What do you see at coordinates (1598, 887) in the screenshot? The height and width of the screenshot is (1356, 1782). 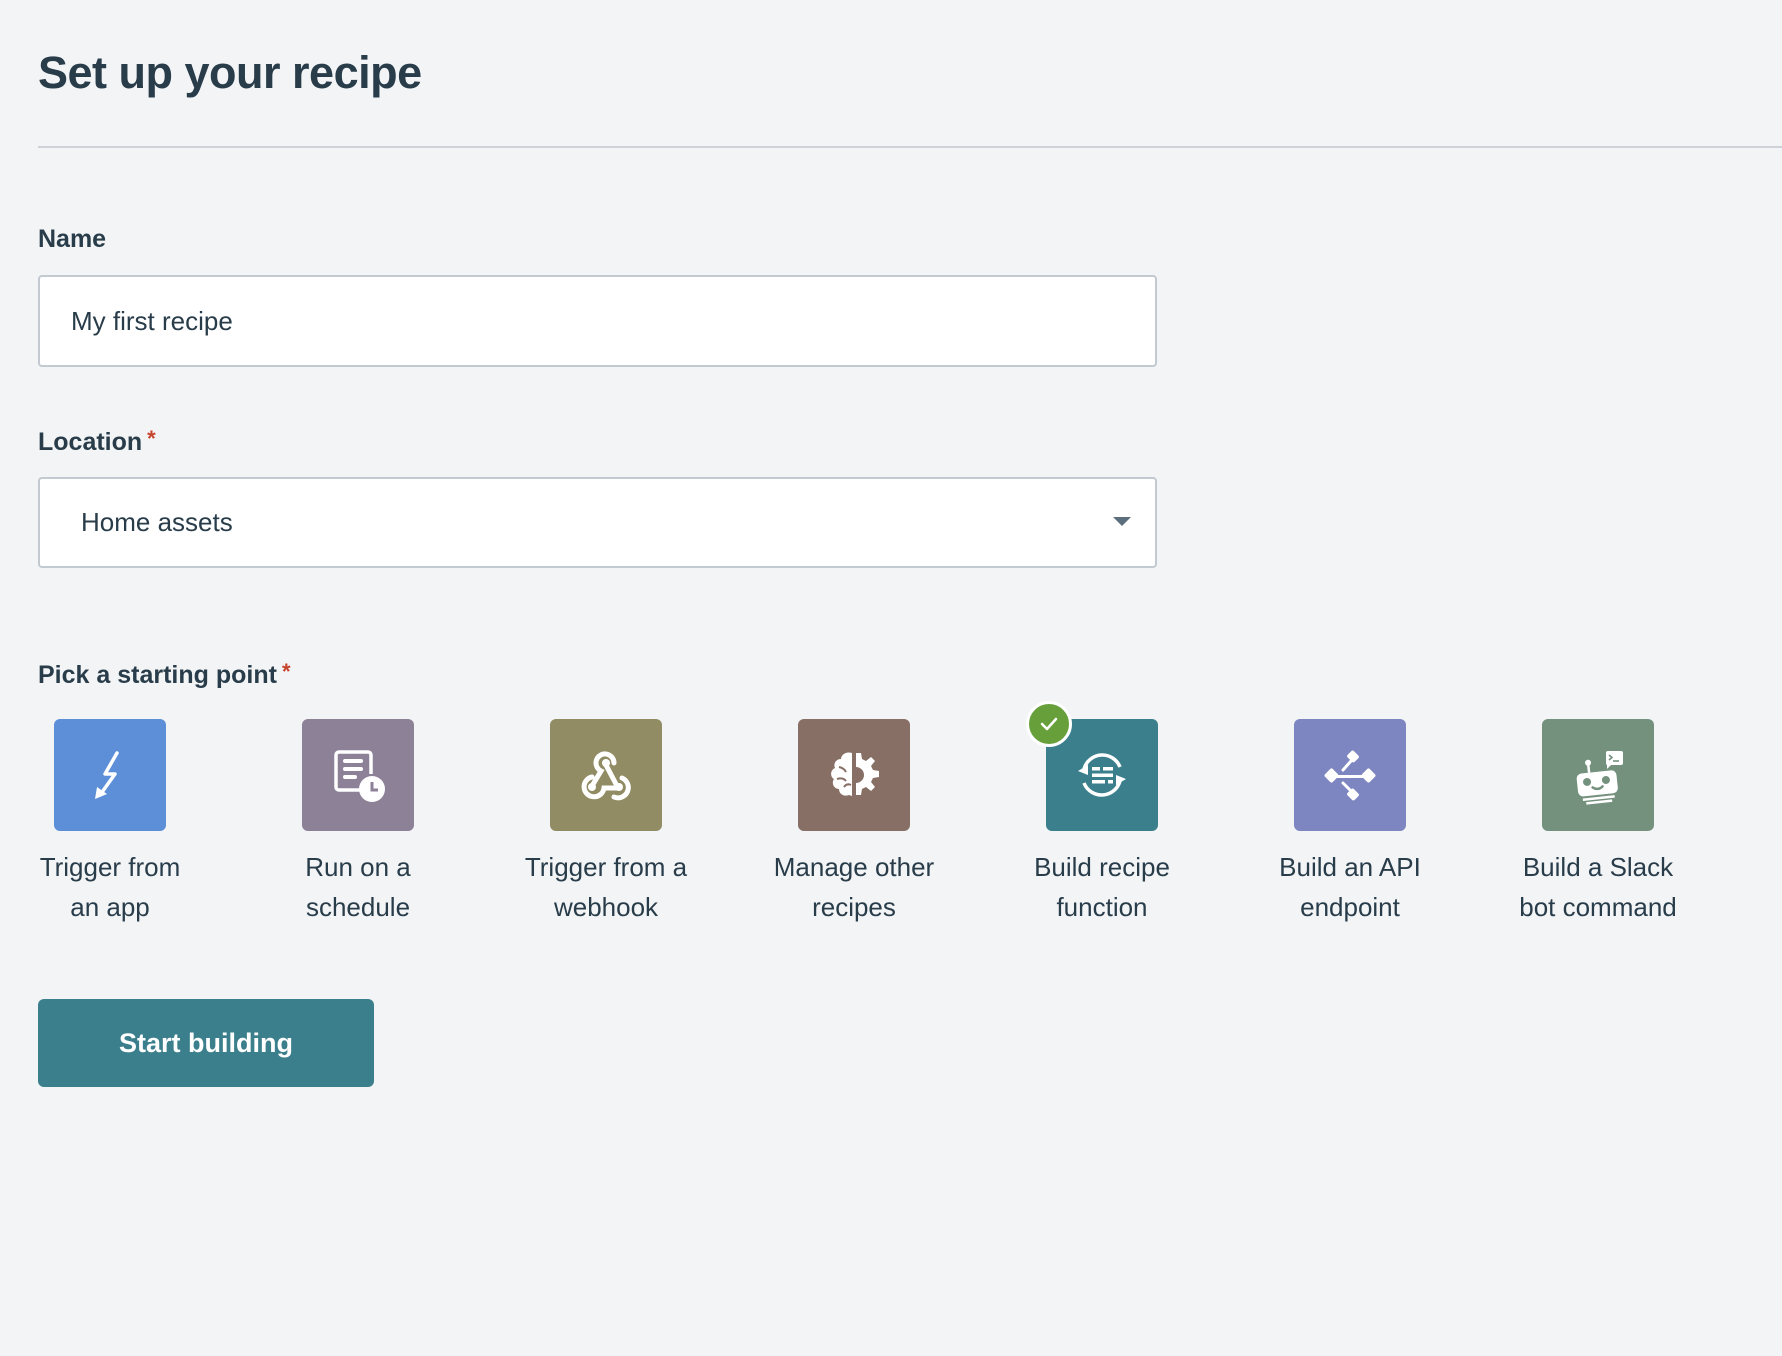 I see `tile-label: Build a Slack bot command` at bounding box center [1598, 887].